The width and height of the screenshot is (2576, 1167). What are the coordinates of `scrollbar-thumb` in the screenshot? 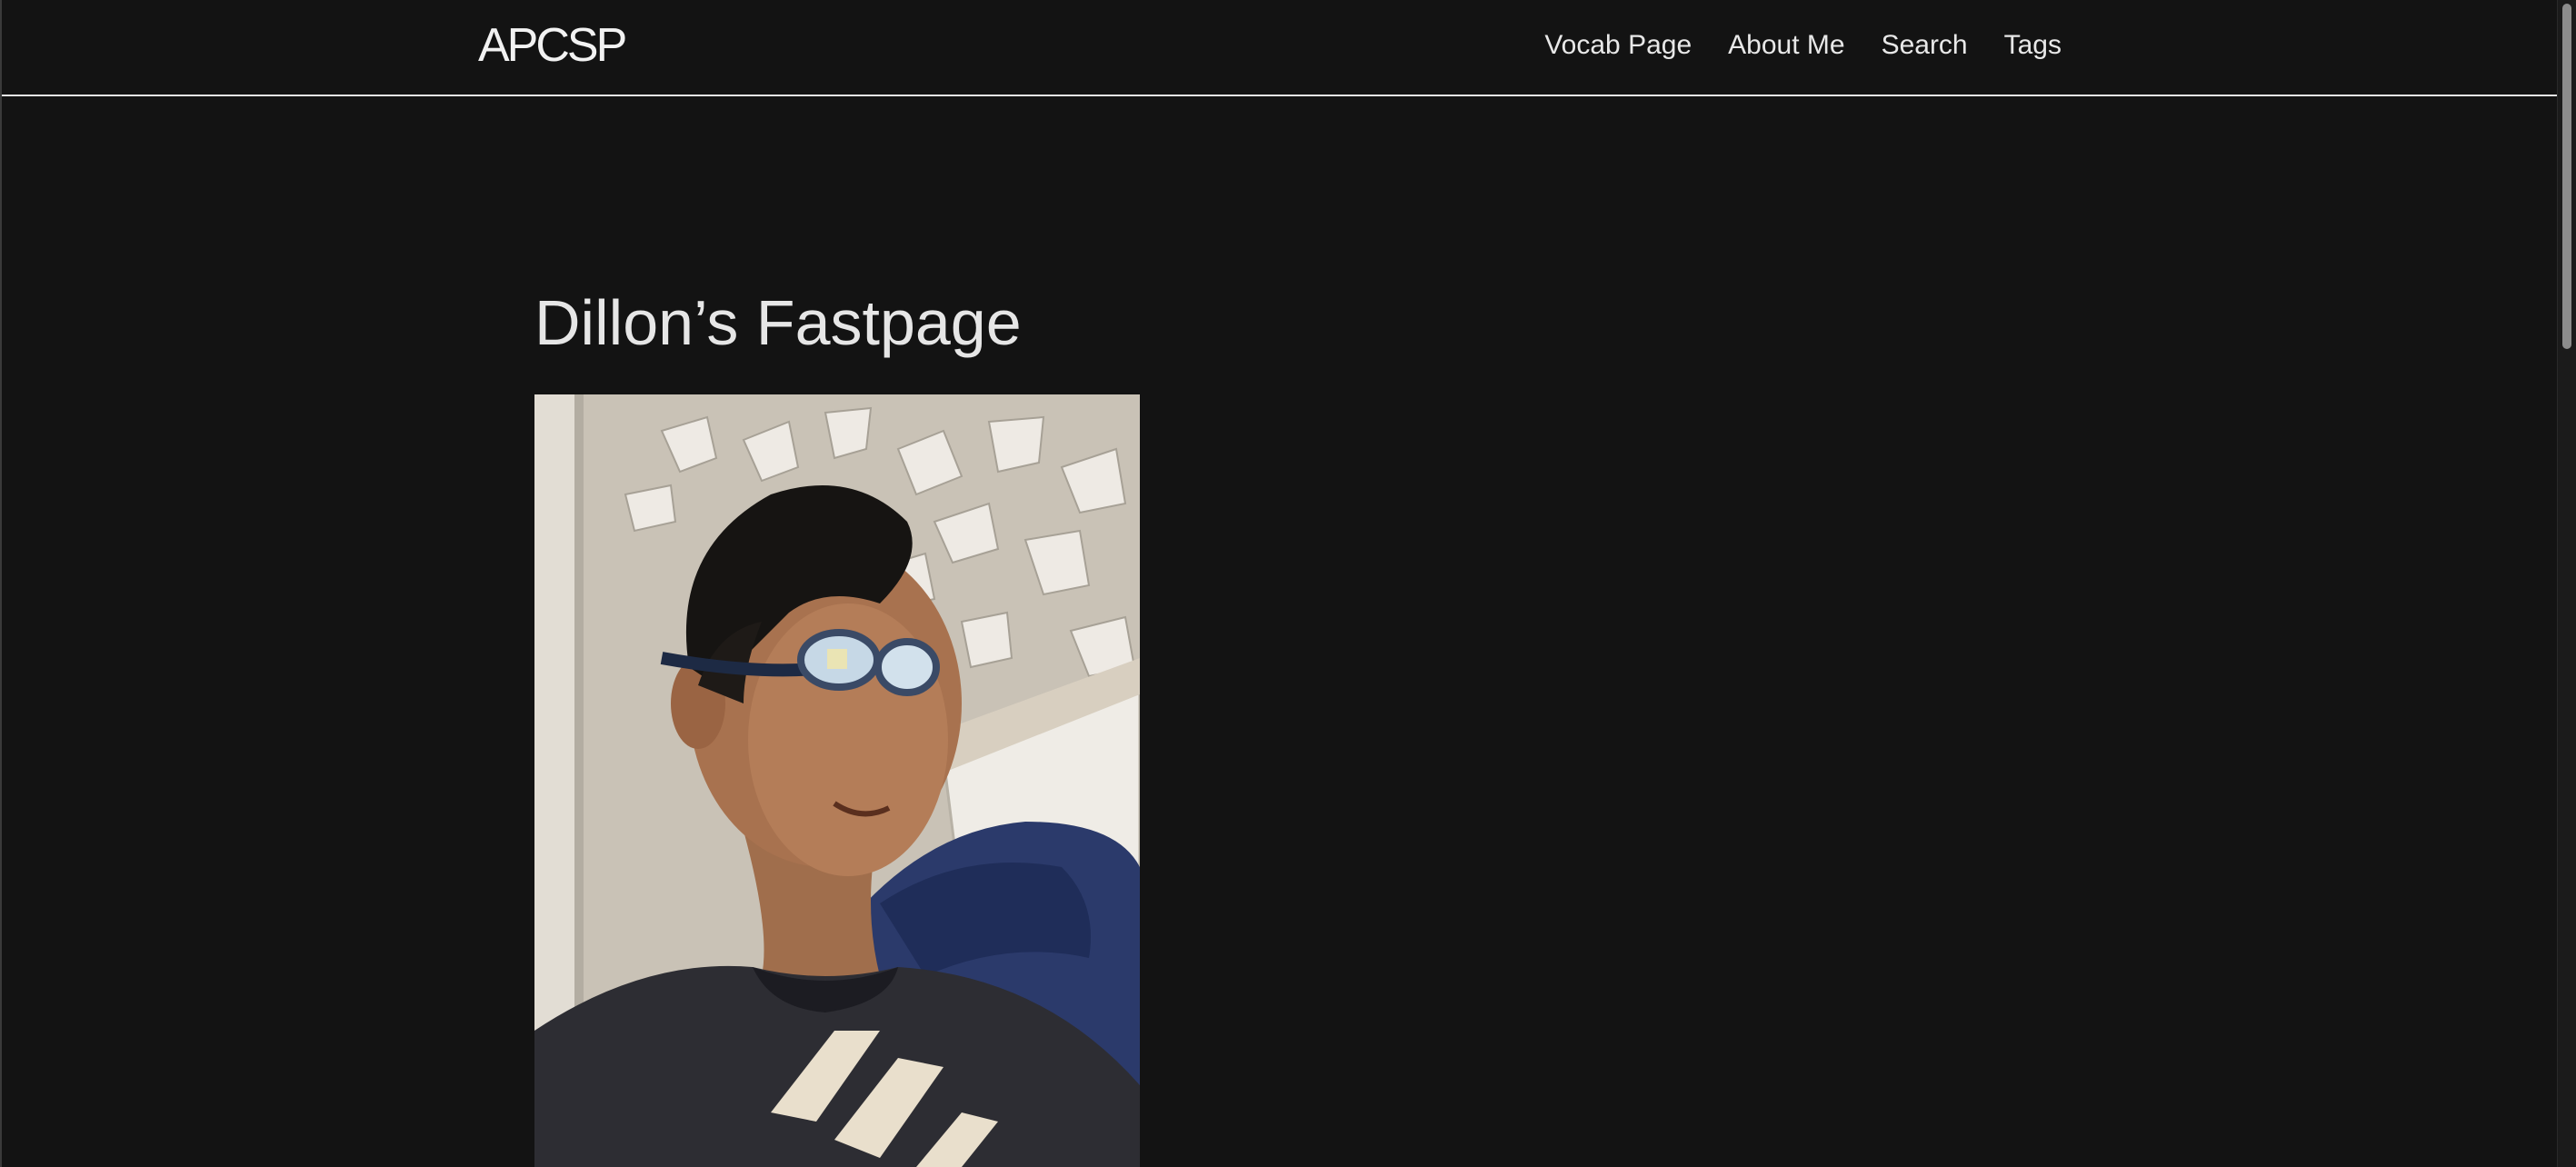 It's located at (2566, 176).